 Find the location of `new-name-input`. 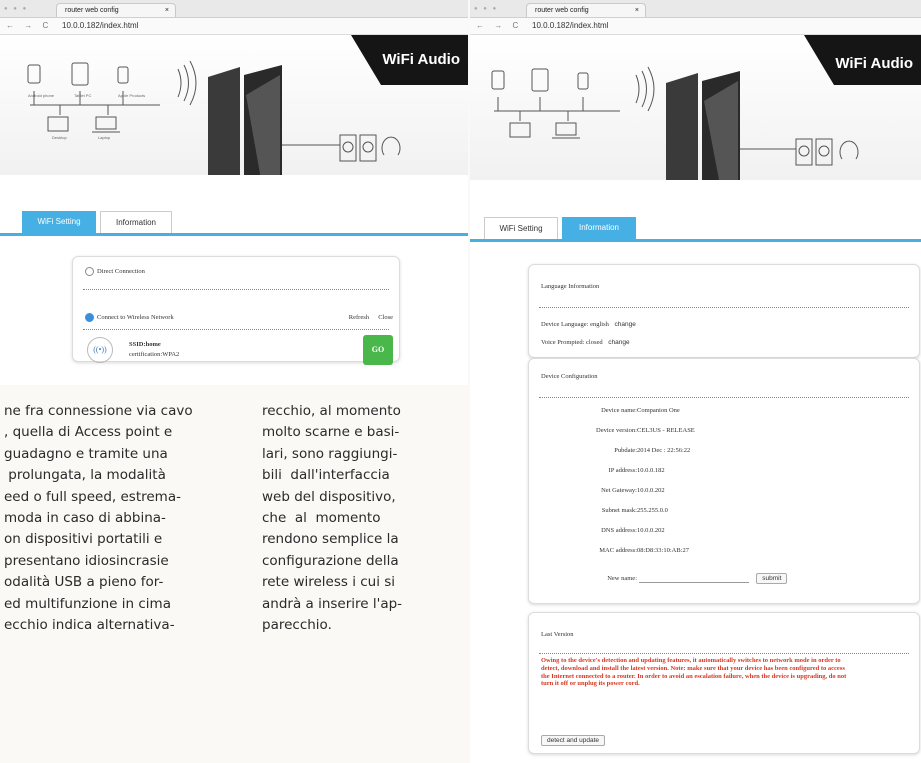

new-name-input is located at coordinates (693, 579).